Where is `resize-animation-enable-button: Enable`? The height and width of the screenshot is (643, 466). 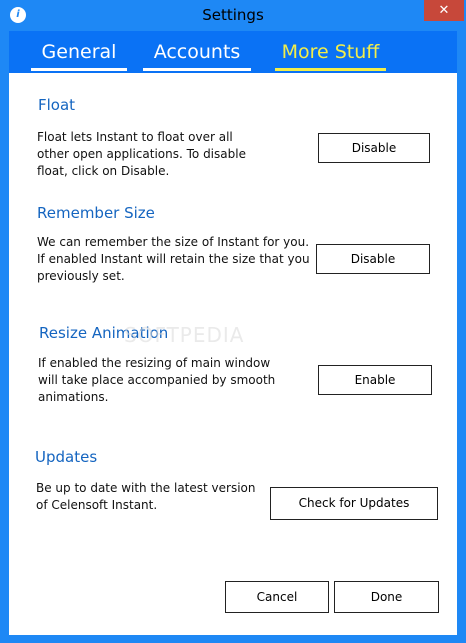
resize-animation-enable-button: Enable is located at coordinates (375, 380).